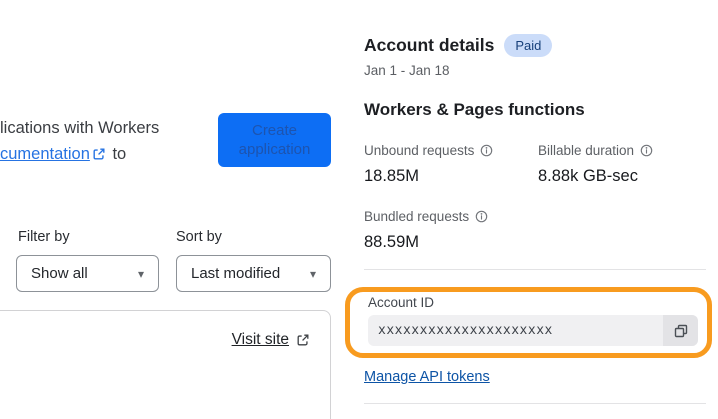 Image resolution: width=718 pixels, height=419 pixels. I want to click on metric-value: 8.88k GB-sec, so click(588, 176).